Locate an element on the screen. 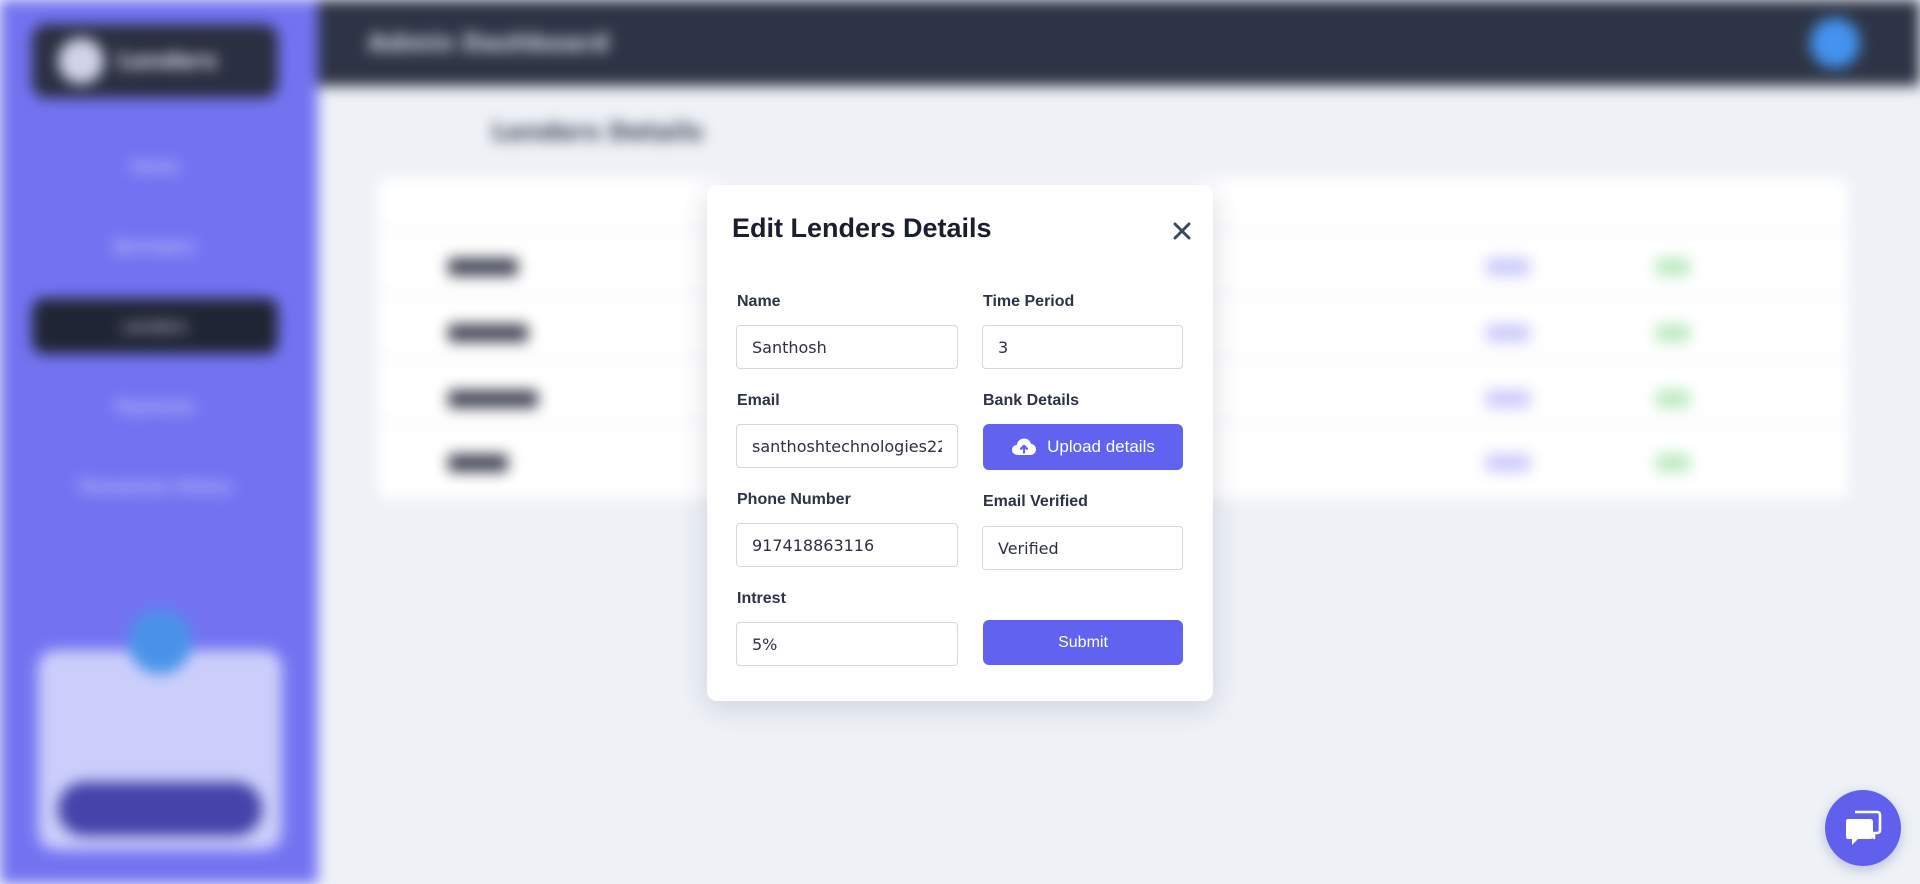  close-button is located at coordinates (1182, 231).